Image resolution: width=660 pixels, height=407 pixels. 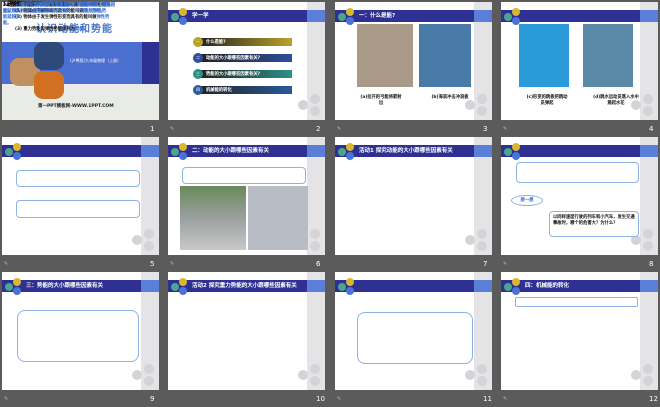 What do you see at coordinates (76, 106) in the screenshot?
I see `slide-footer: 第一PPT模板网-WWW.1PPT.COM` at bounding box center [76, 106].